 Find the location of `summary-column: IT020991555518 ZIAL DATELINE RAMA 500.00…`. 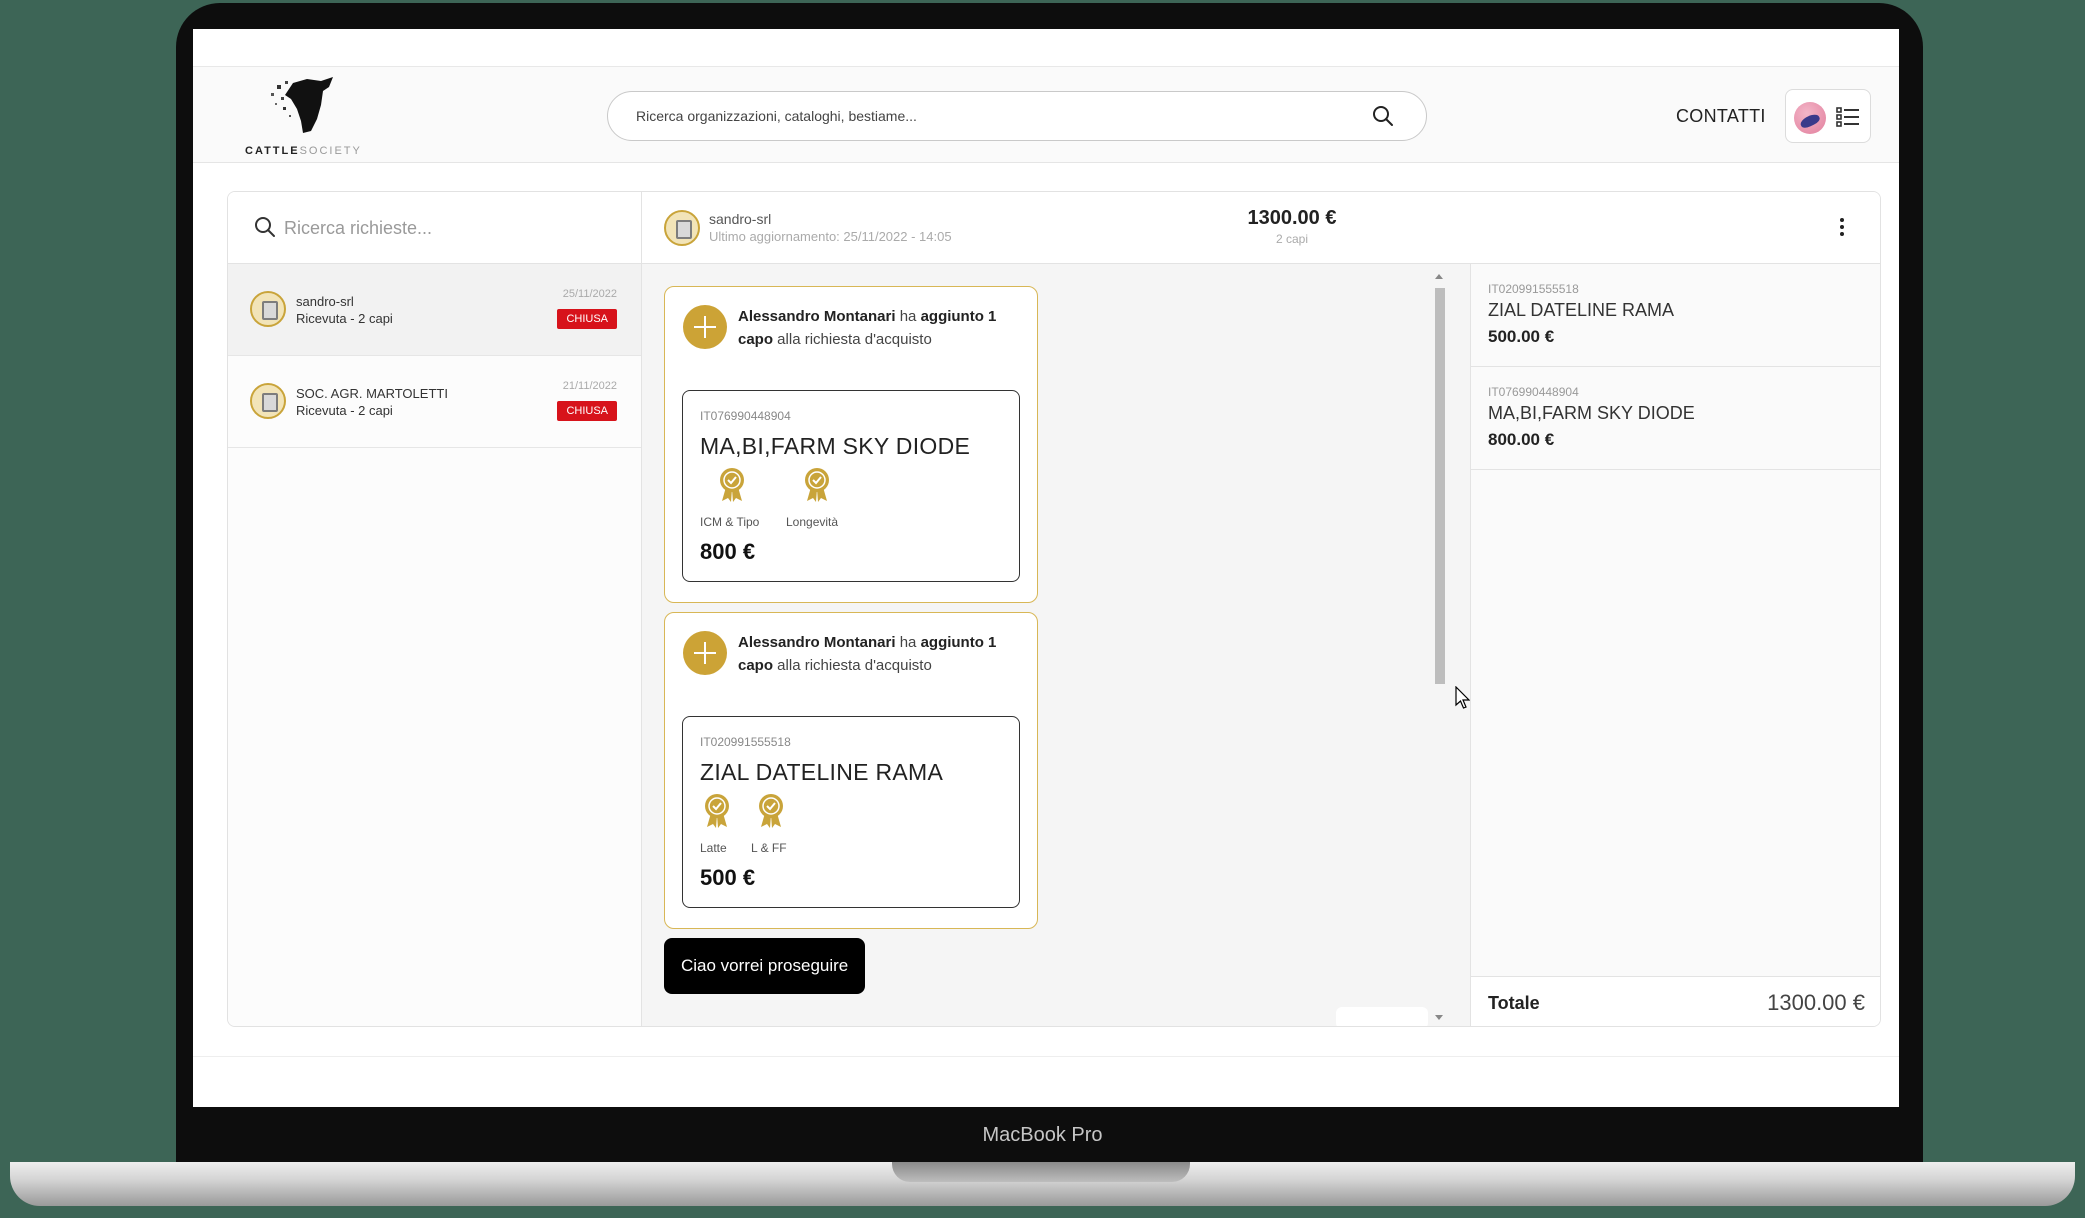

summary-column: IT020991555518 ZIAL DATELINE RAMA 500.00… is located at coordinates (1675, 645).